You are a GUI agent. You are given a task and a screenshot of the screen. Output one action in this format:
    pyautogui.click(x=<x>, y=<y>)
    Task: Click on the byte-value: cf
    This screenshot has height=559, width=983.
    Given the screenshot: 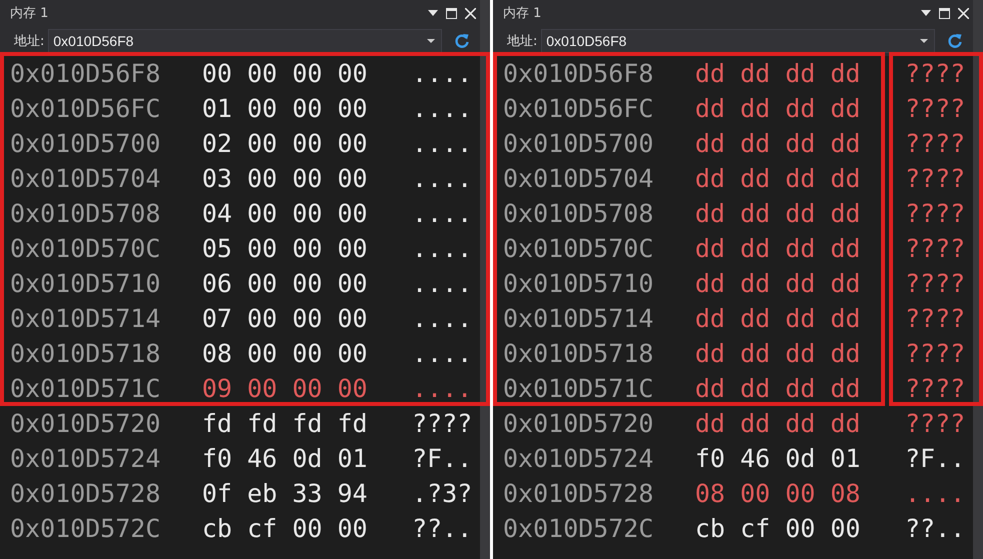 What is the action you would take?
    pyautogui.click(x=262, y=528)
    